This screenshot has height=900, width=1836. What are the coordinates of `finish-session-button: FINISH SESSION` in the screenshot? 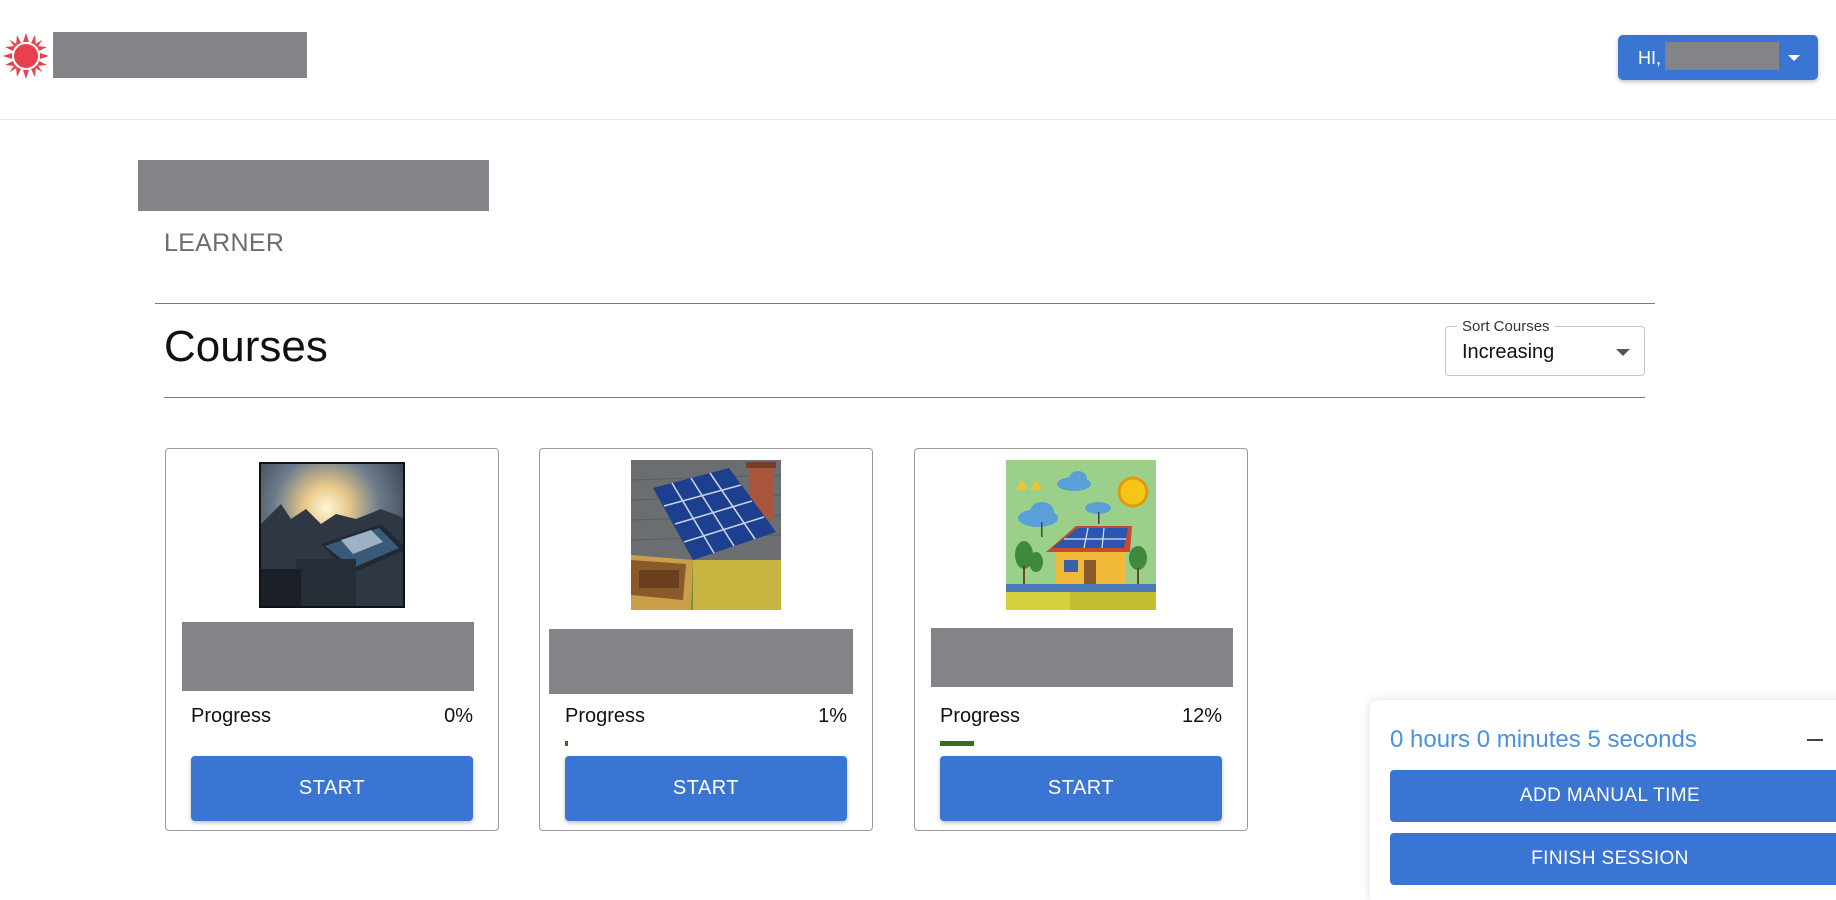 It's located at (1613, 859).